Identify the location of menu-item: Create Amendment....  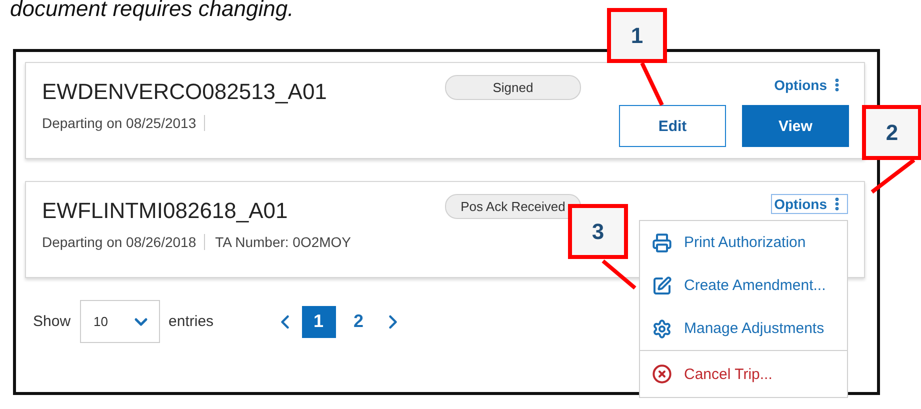
(743, 285).